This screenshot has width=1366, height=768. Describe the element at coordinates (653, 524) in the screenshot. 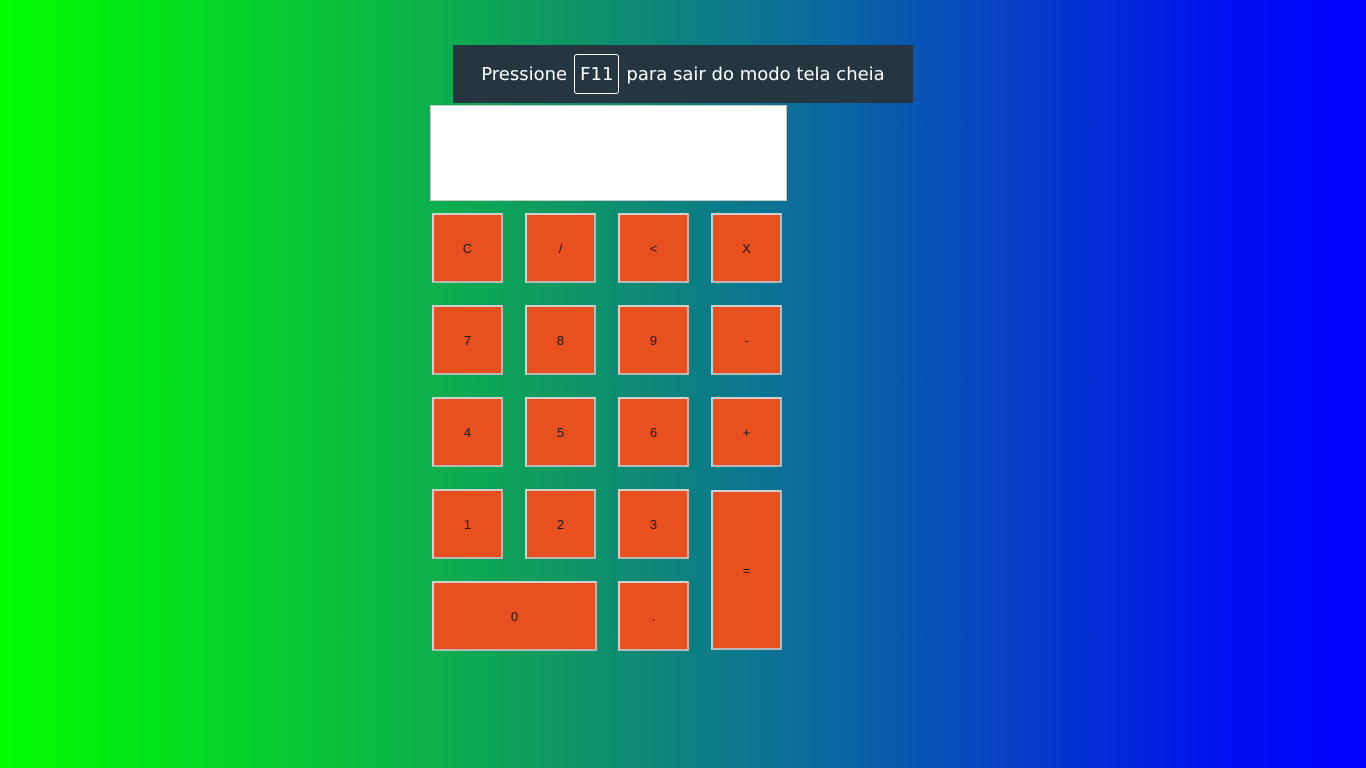

I see `digit-3-button: 3` at that location.